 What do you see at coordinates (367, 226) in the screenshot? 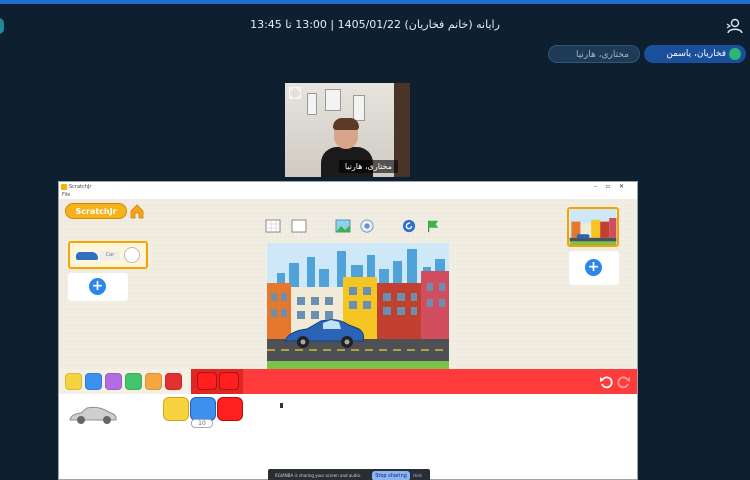
I see `presentation-mode-icon` at bounding box center [367, 226].